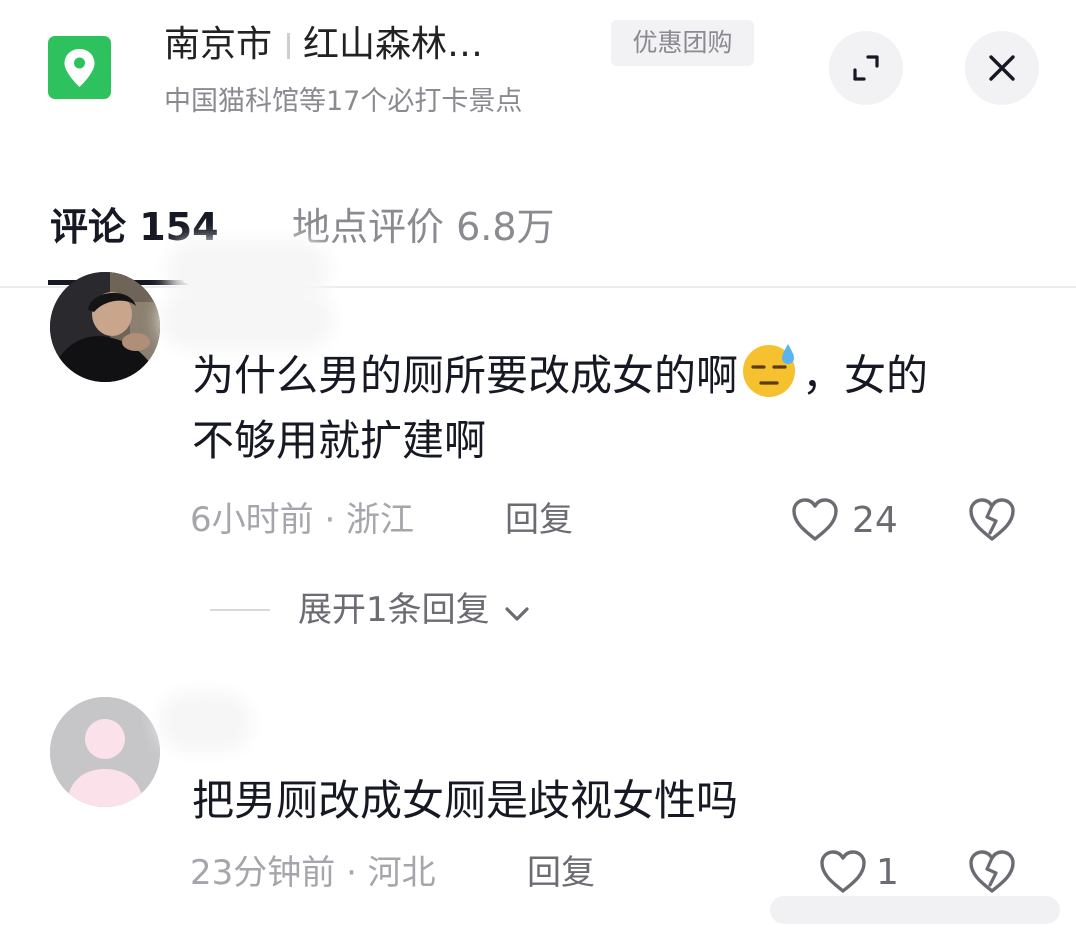 Image resolution: width=1076 pixels, height=935 pixels. What do you see at coordinates (865, 375) in the screenshot?
I see `comment-text-part2: ，女的` at bounding box center [865, 375].